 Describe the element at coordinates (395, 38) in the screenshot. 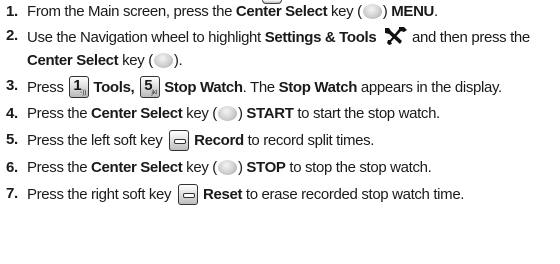

I see `wrench-screwdriver-icon` at that location.